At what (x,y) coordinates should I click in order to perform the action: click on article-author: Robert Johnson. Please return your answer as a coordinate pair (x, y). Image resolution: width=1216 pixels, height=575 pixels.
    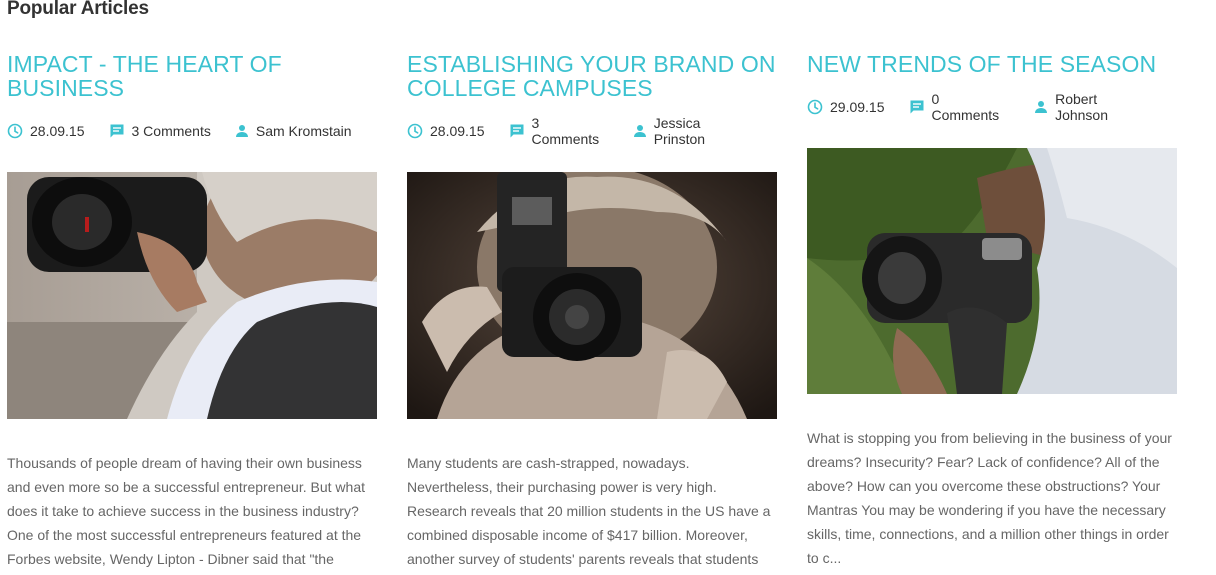
    Looking at the image, I should click on (1093, 107).